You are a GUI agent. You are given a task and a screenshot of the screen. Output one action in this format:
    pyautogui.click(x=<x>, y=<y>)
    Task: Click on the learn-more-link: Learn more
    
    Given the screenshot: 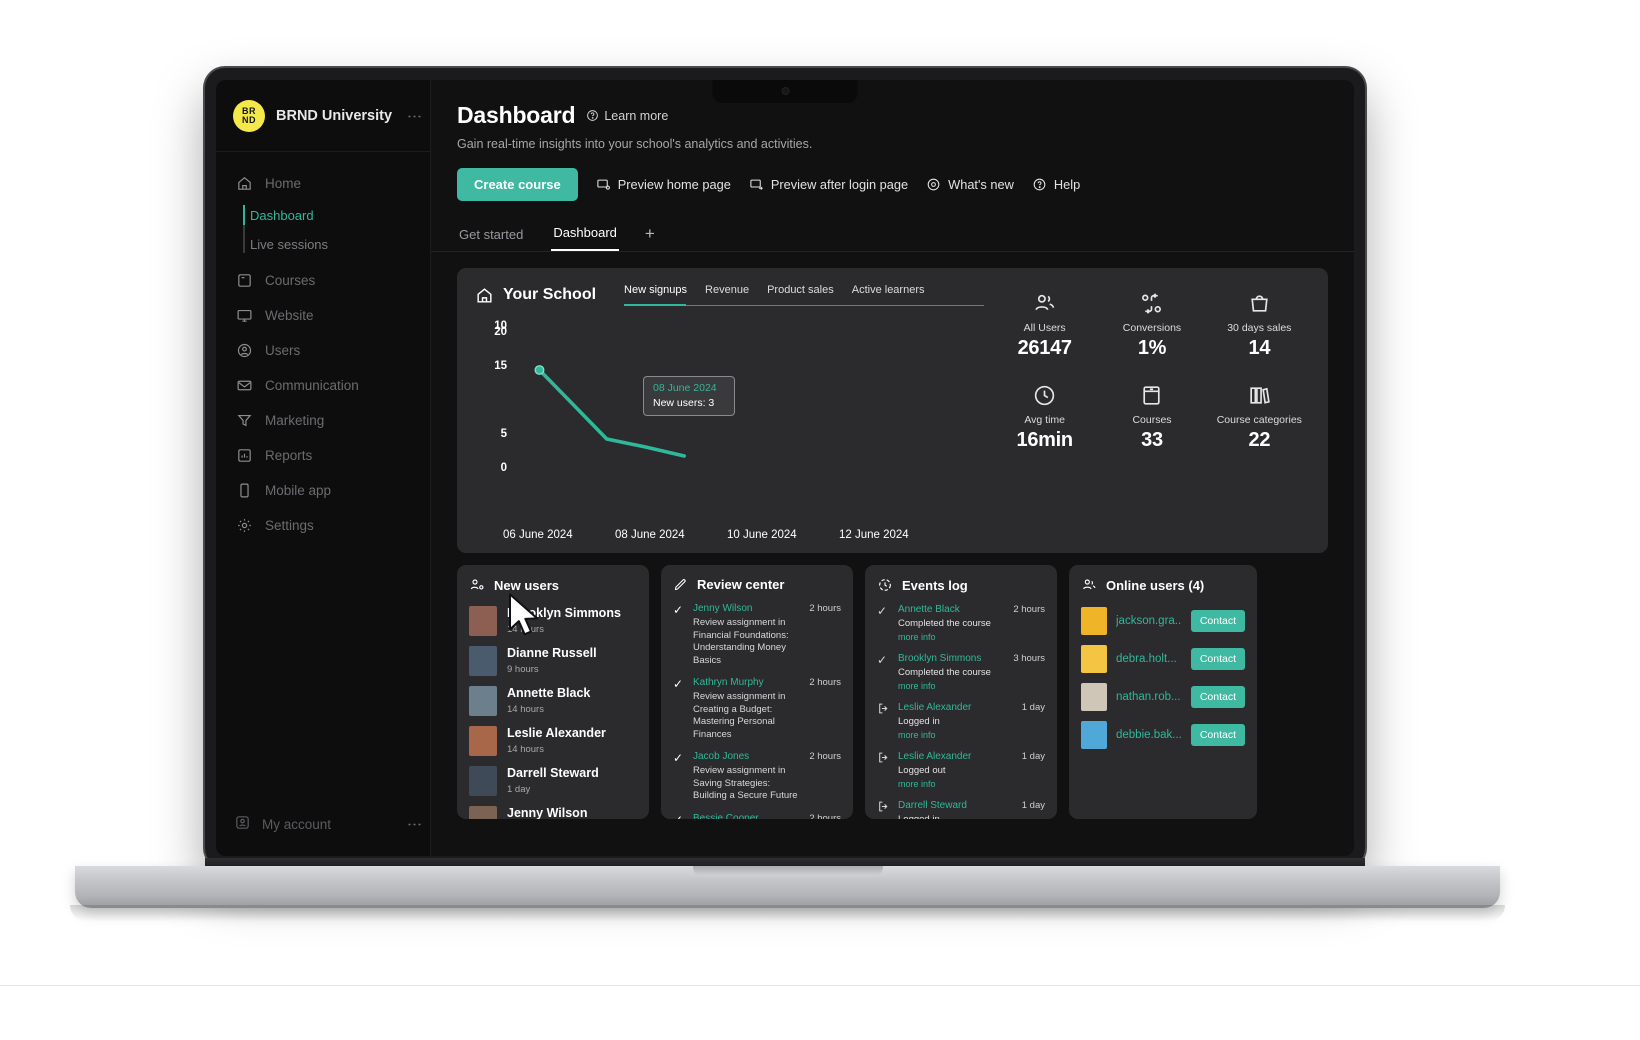 What is the action you would take?
    pyautogui.click(x=627, y=116)
    